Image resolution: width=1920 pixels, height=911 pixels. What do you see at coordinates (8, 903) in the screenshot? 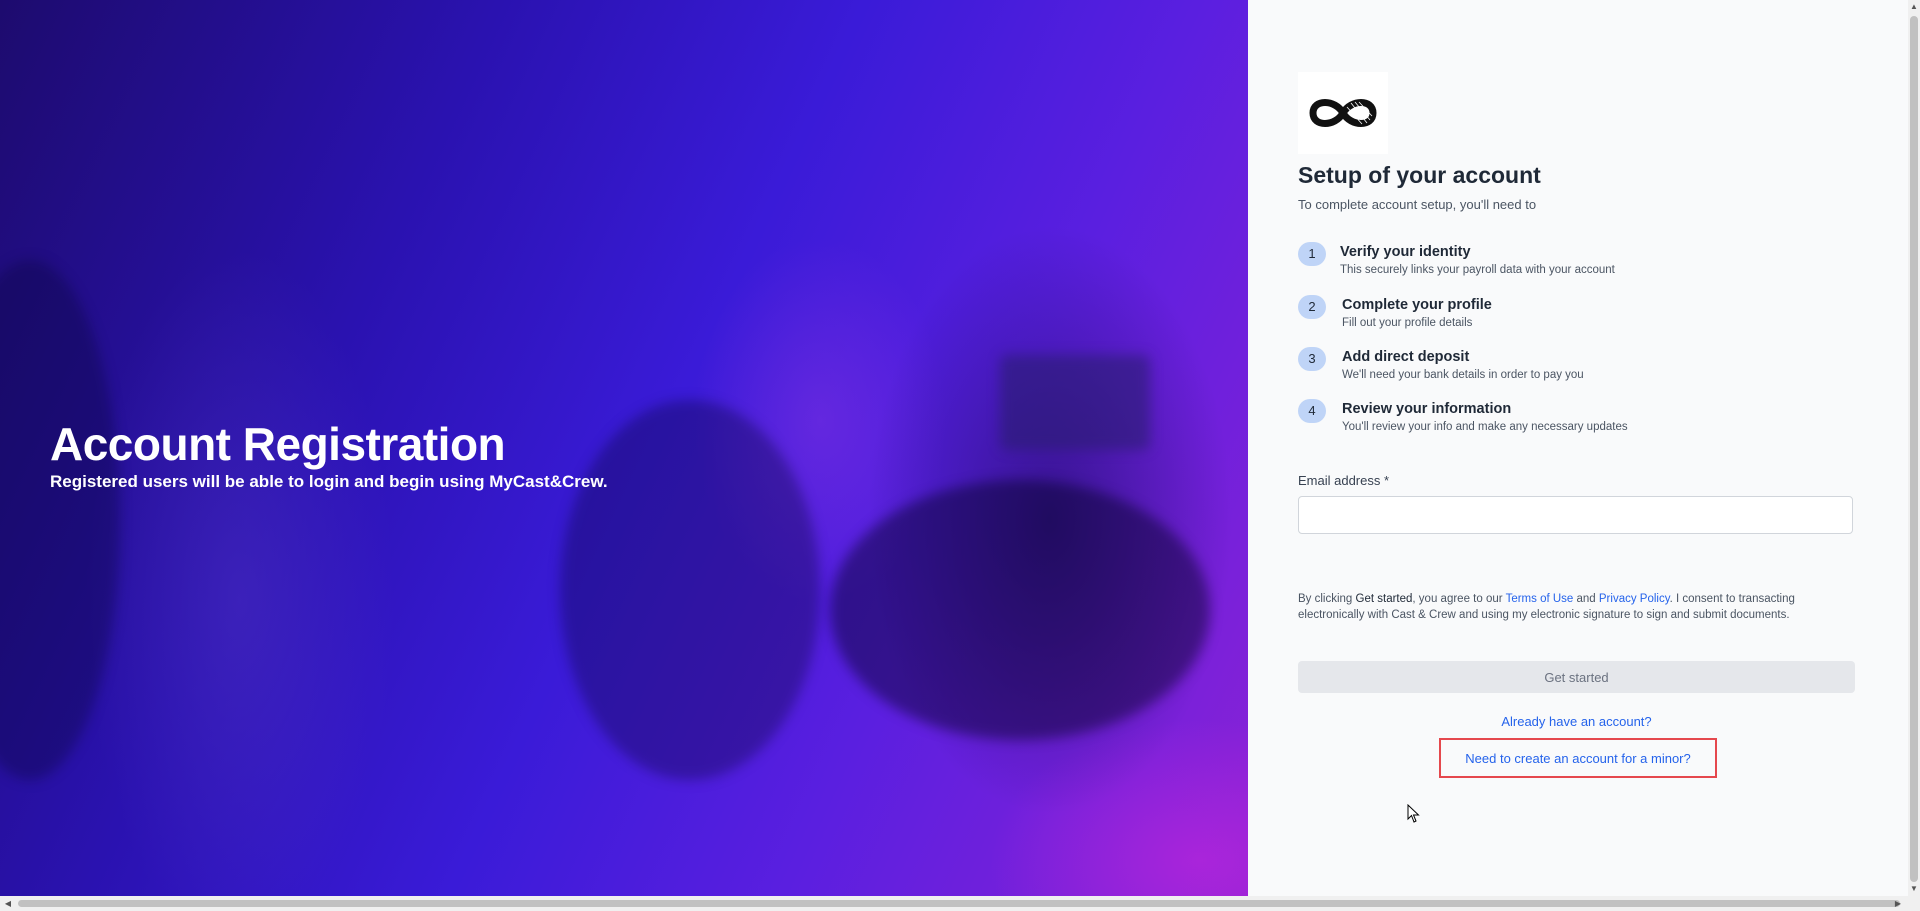
I see `scroll-left-icon: ◀` at bounding box center [8, 903].